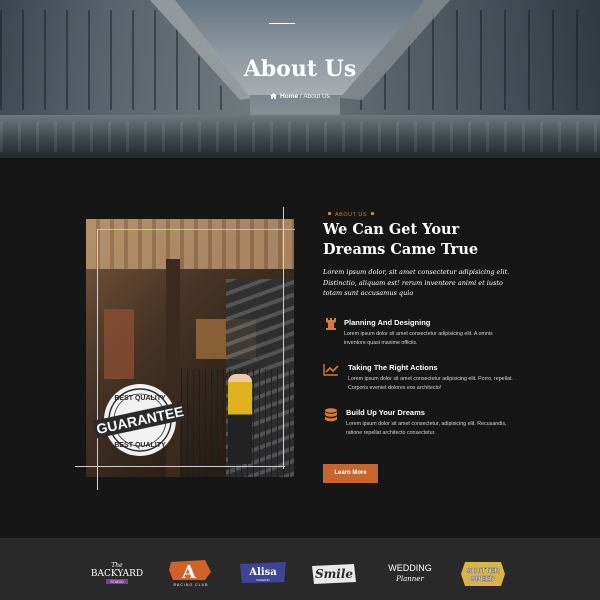 The width and height of the screenshot is (600, 600). I want to click on eyebrow-text: ABOUT US, so click(351, 215).